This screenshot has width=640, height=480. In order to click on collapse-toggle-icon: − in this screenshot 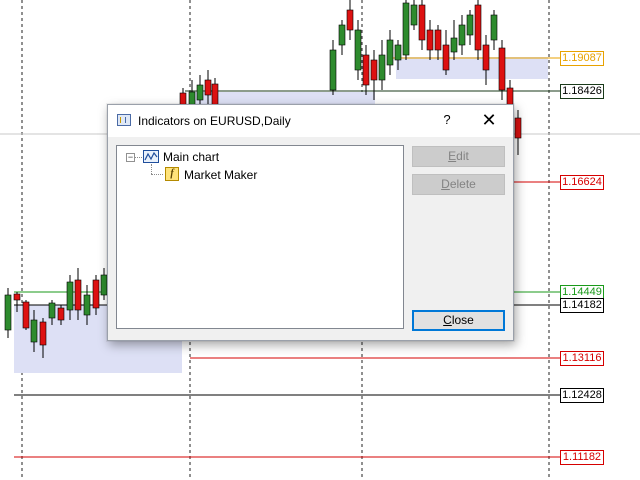, I will do `click(130, 157)`.